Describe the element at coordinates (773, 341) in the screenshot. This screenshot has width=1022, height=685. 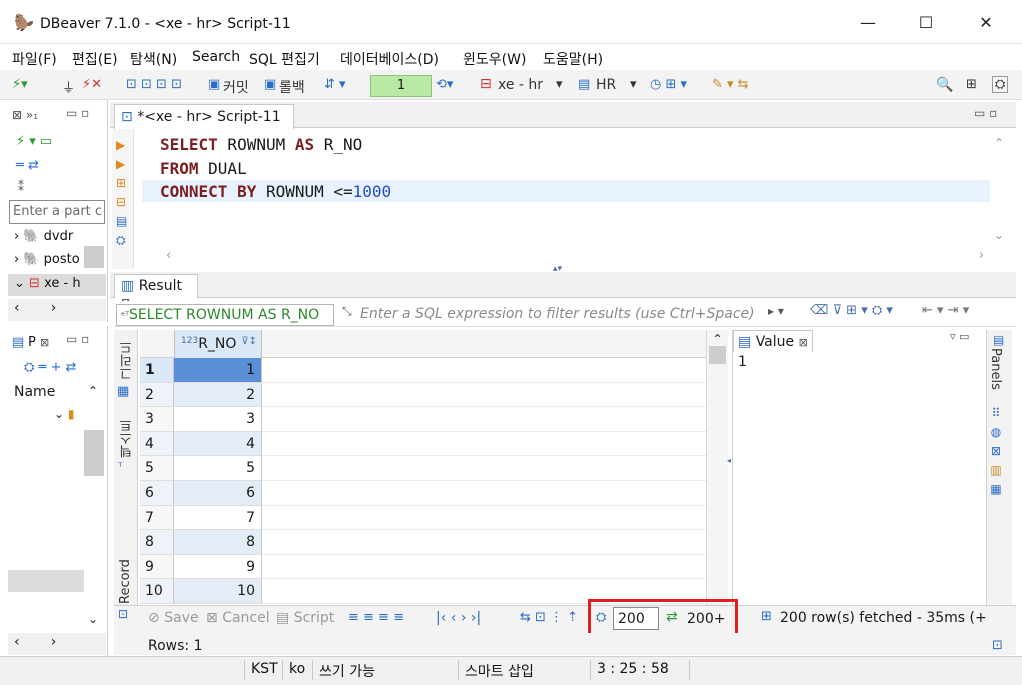
I see `value-tab: ▤ Value ⊠` at that location.